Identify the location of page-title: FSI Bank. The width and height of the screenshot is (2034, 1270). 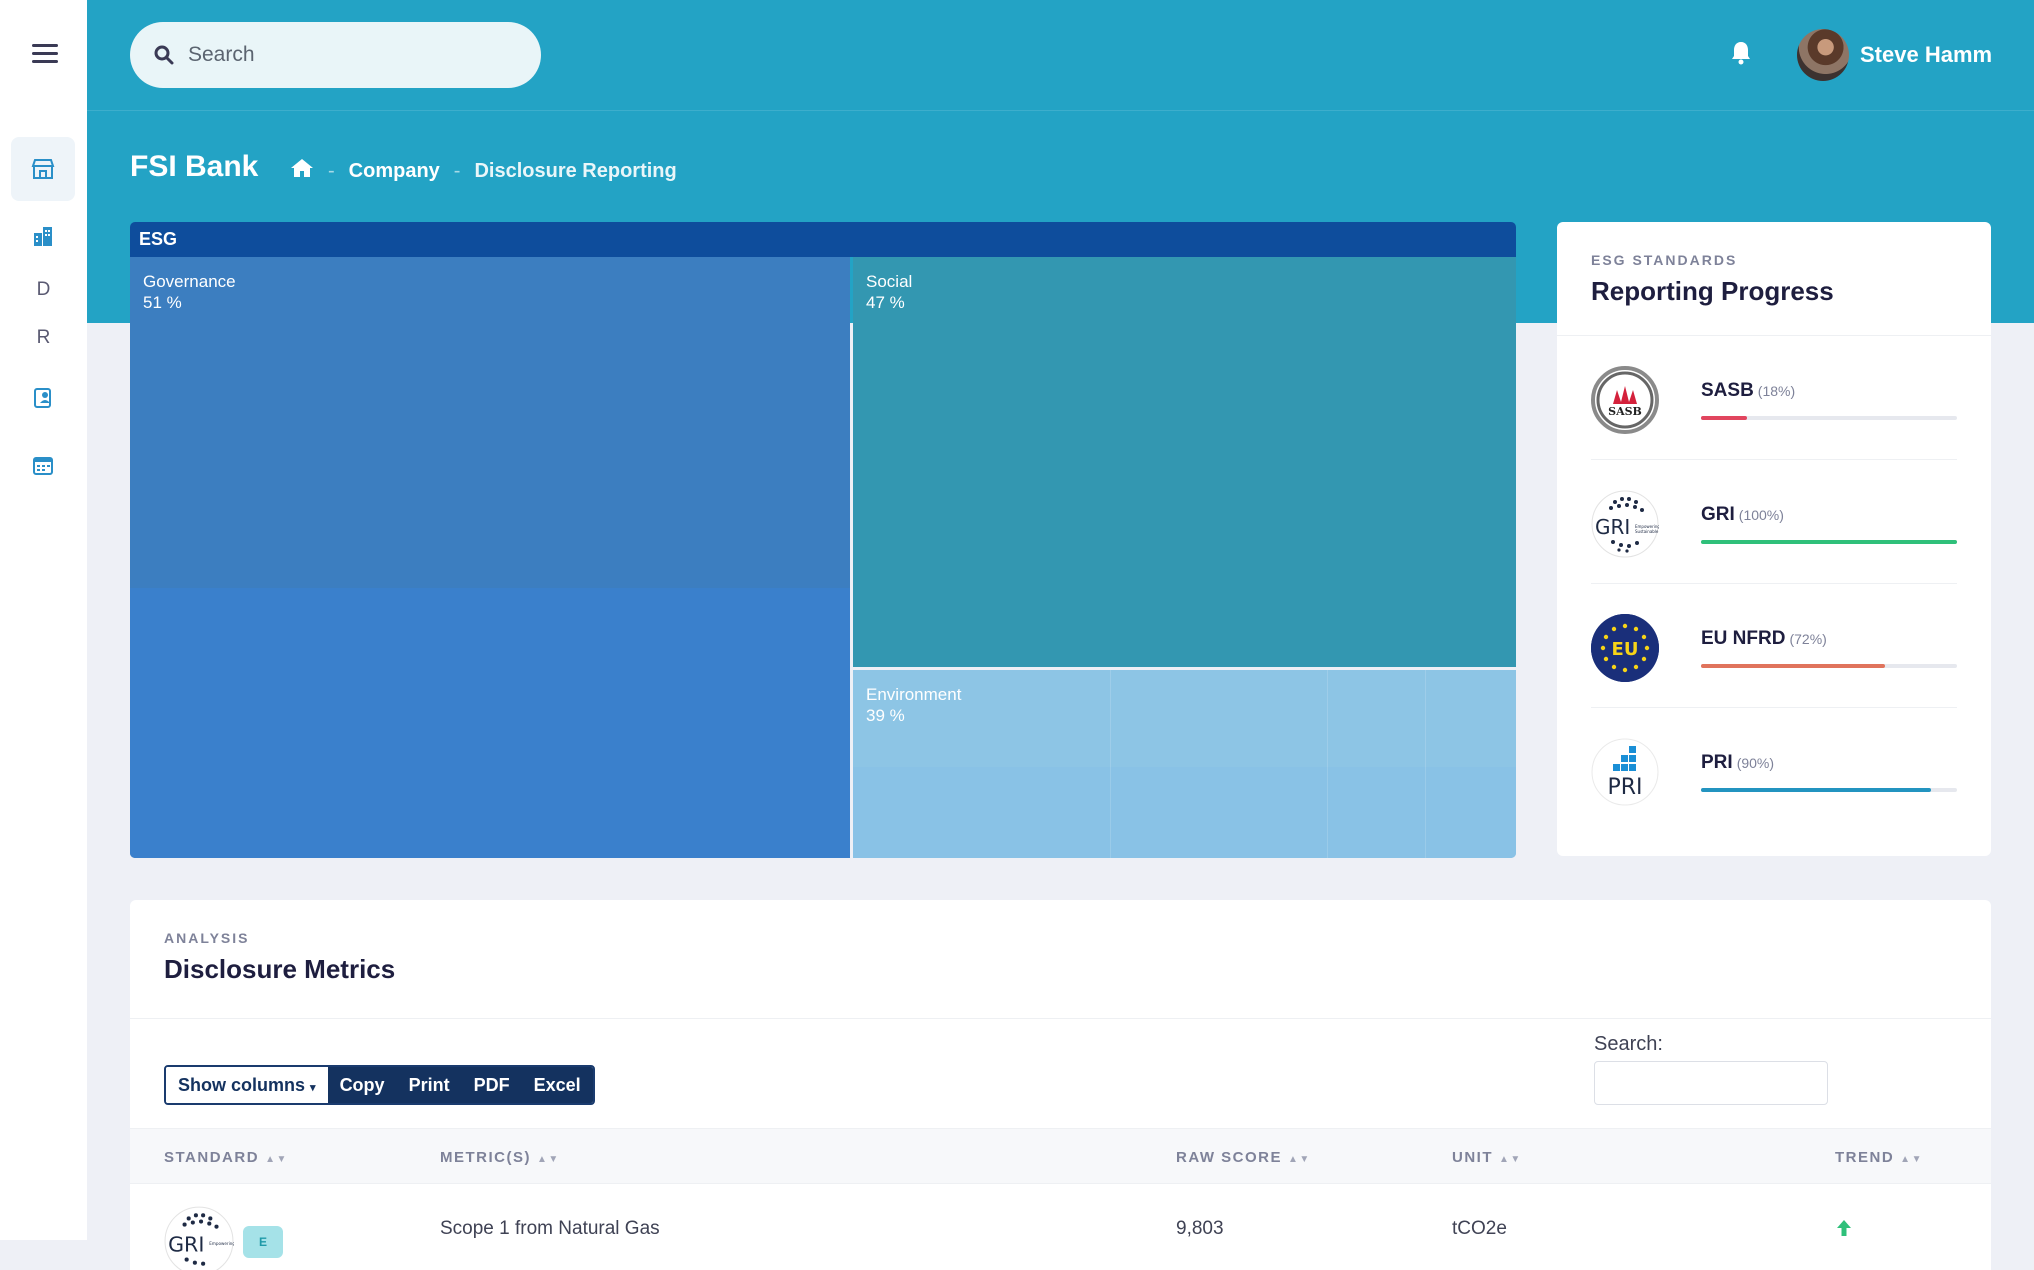
(194, 166).